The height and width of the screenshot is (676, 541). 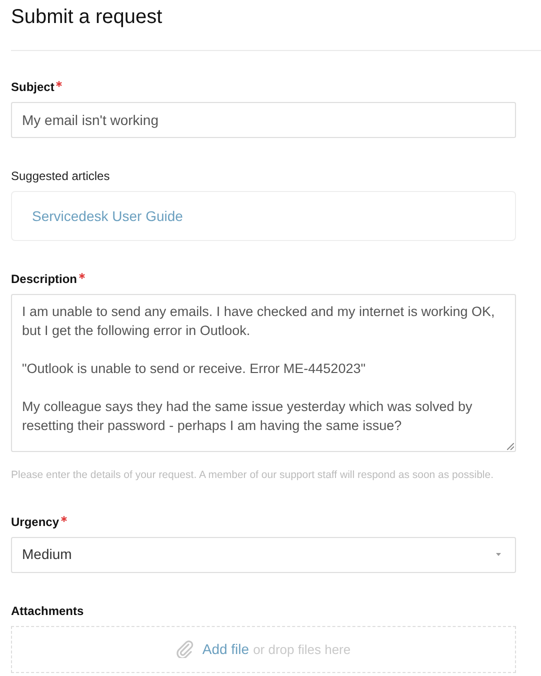 What do you see at coordinates (252, 475) in the screenshot?
I see `hint-text: Please enter the details of your request. A member of our support staff will respond as soon as possible.` at bounding box center [252, 475].